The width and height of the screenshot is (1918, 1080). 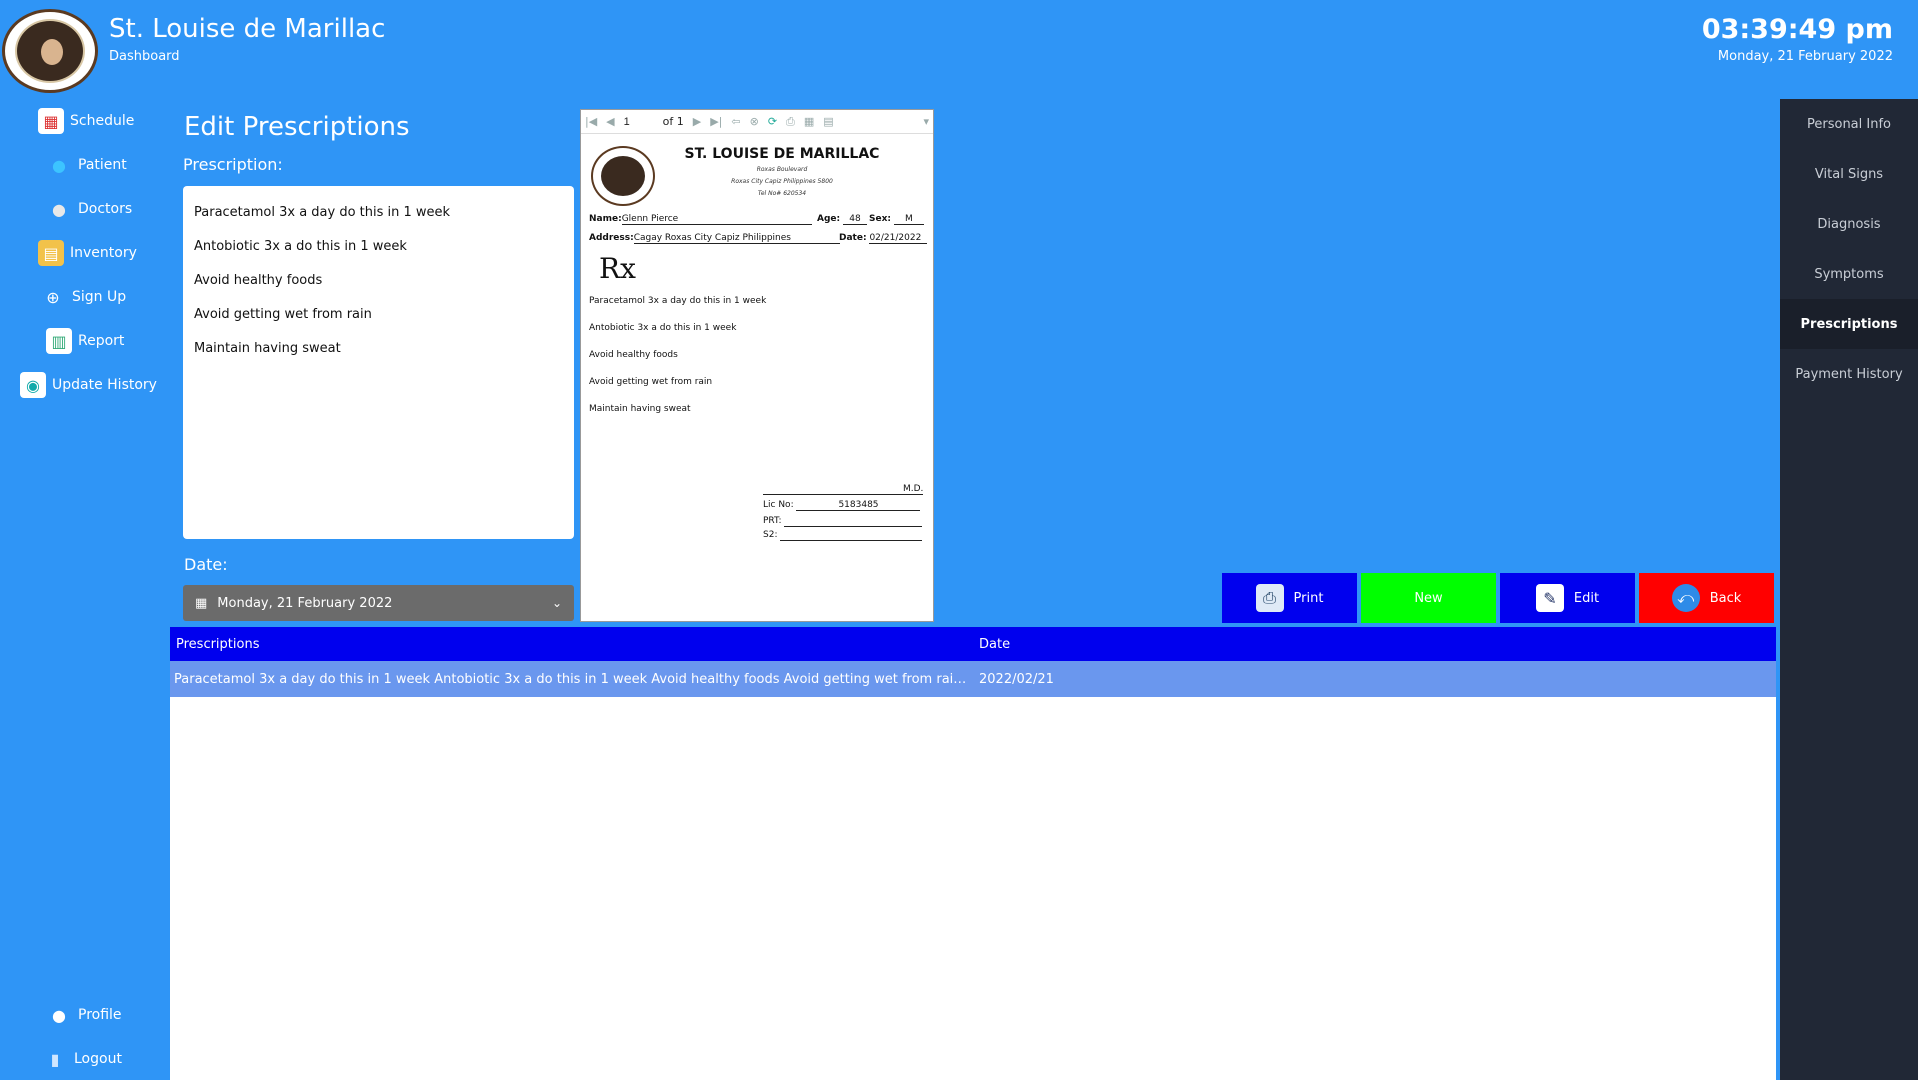 What do you see at coordinates (33, 385) in the screenshot?
I see `update-history-icon: ◉` at bounding box center [33, 385].